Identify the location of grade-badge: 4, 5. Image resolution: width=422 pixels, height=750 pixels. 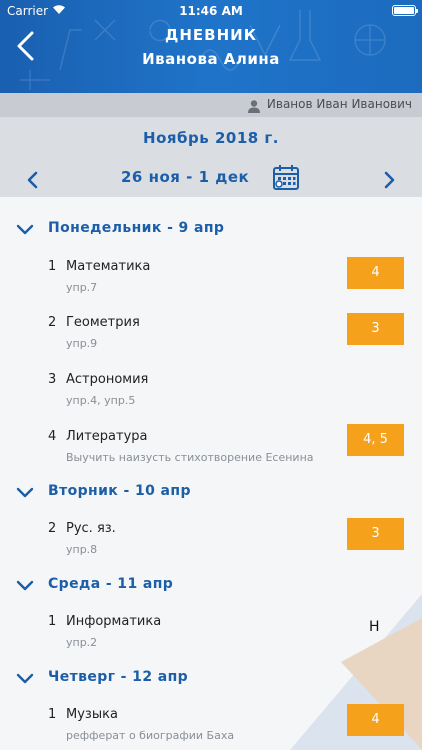
(375, 440).